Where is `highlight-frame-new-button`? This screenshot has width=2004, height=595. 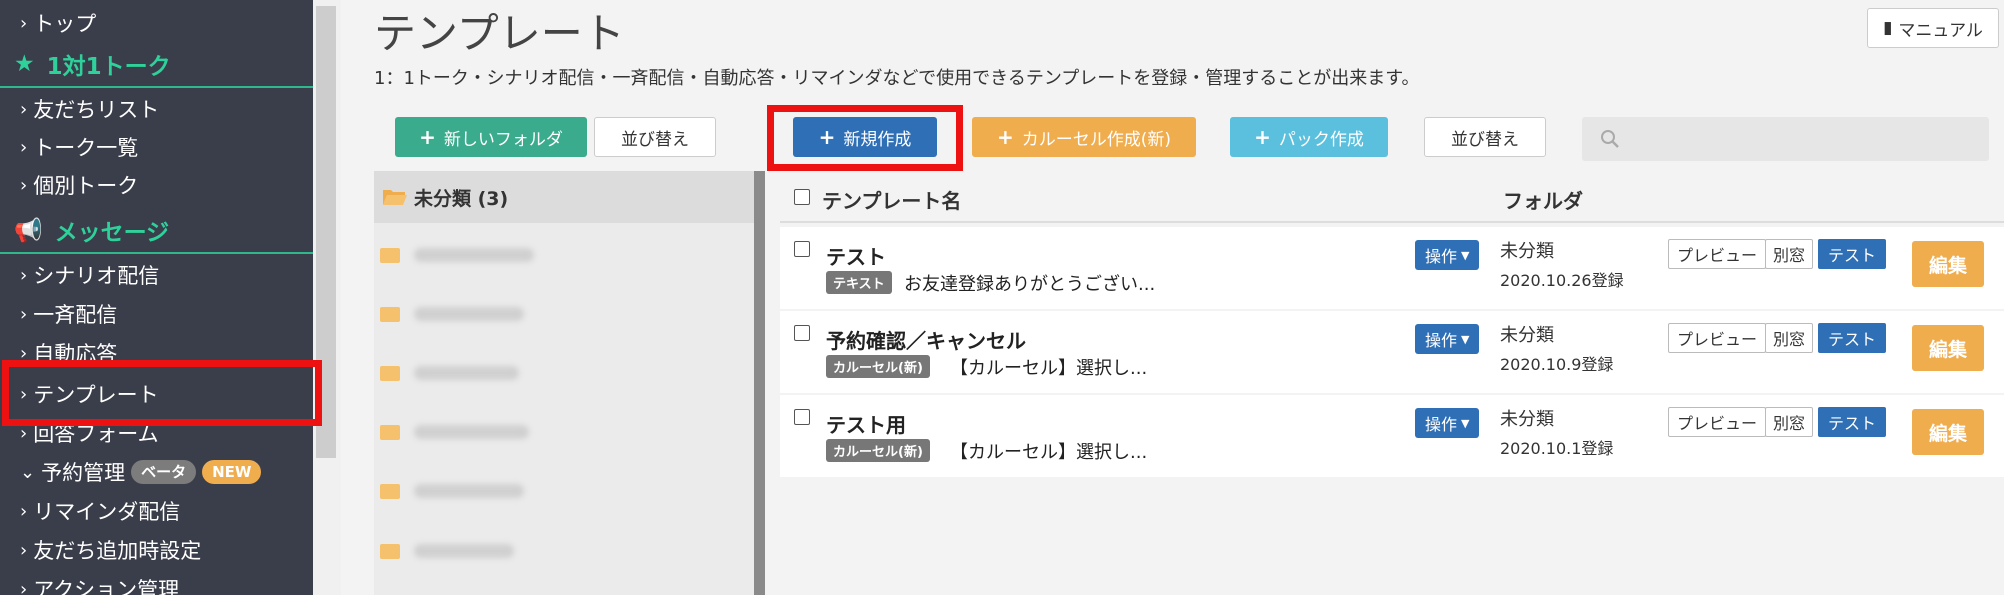
highlight-frame-new-button is located at coordinates (865, 138).